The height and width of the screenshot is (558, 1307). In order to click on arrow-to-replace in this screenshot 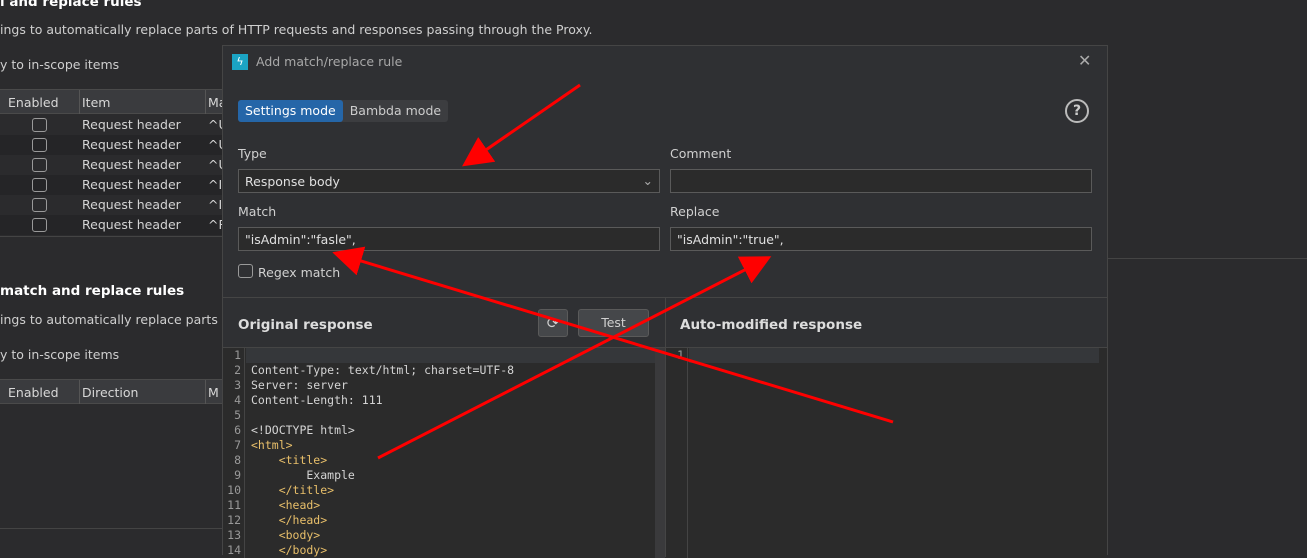, I will do `click(574, 358)`.